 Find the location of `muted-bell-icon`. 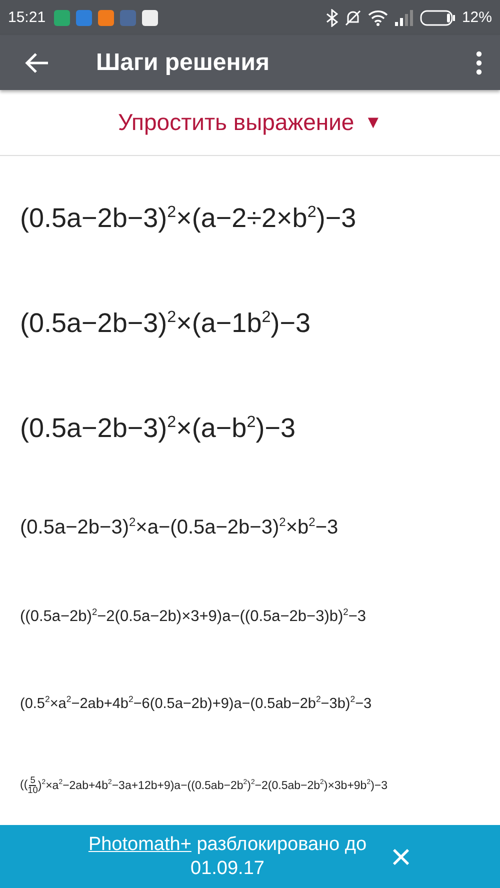

muted-bell-icon is located at coordinates (353, 17).